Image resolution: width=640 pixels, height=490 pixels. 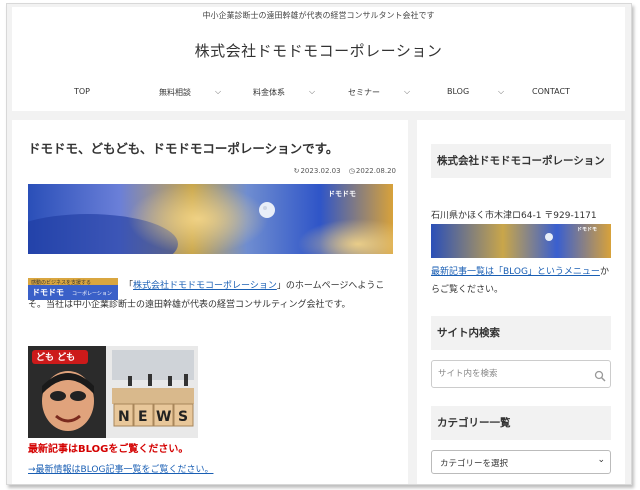 What do you see at coordinates (61, 282) in the screenshot?
I see `logo-tagline: 感動のビジネスを支援する` at bounding box center [61, 282].